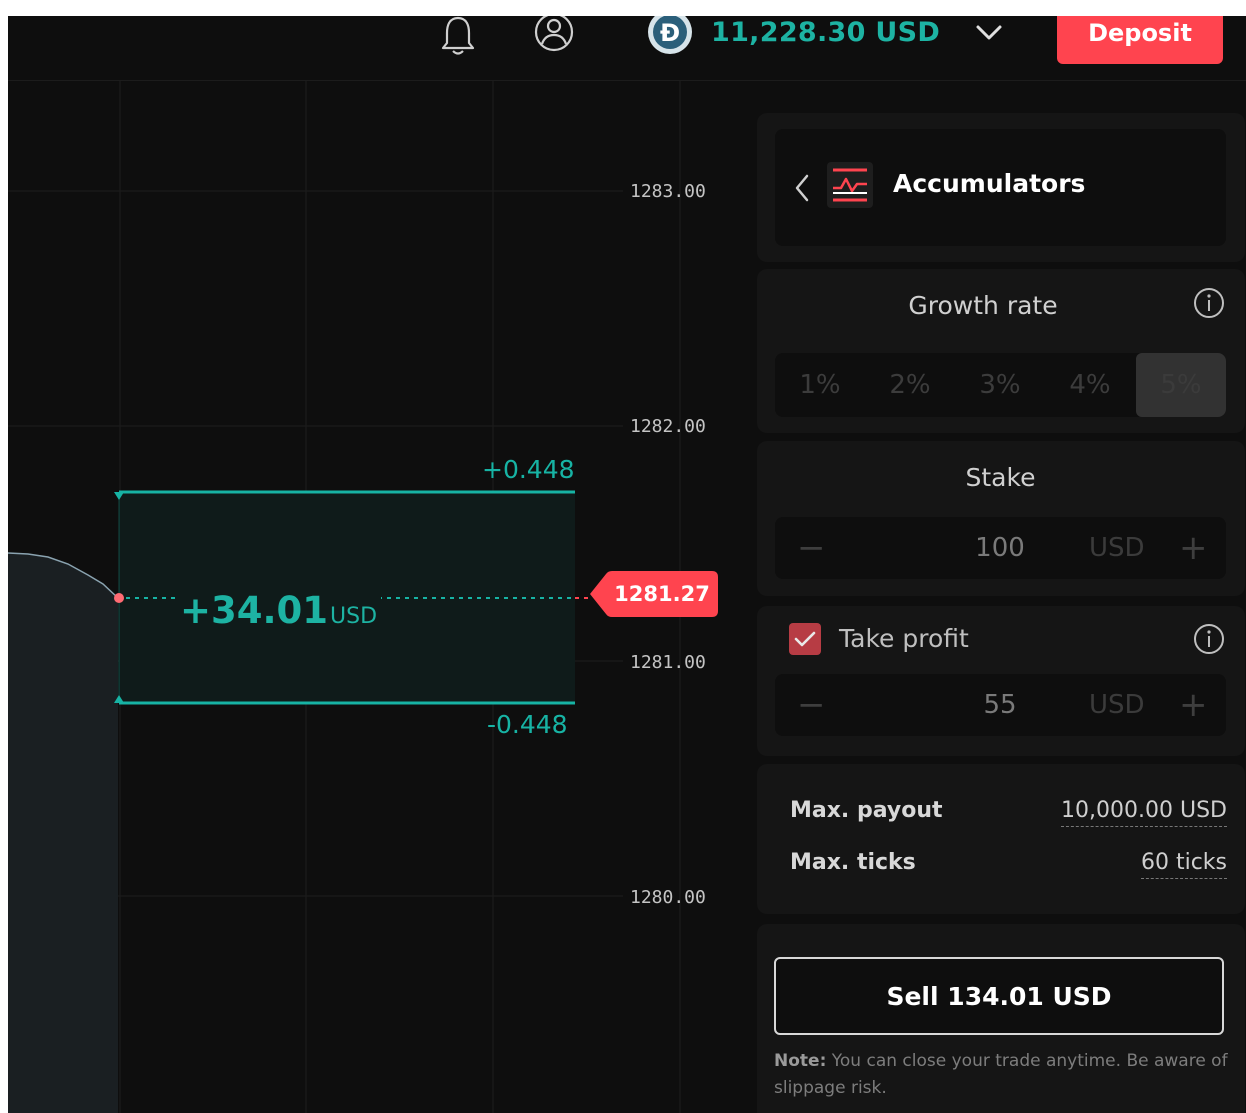 This screenshot has width=1246, height=1113. I want to click on current-spot-dot, so click(119, 598).